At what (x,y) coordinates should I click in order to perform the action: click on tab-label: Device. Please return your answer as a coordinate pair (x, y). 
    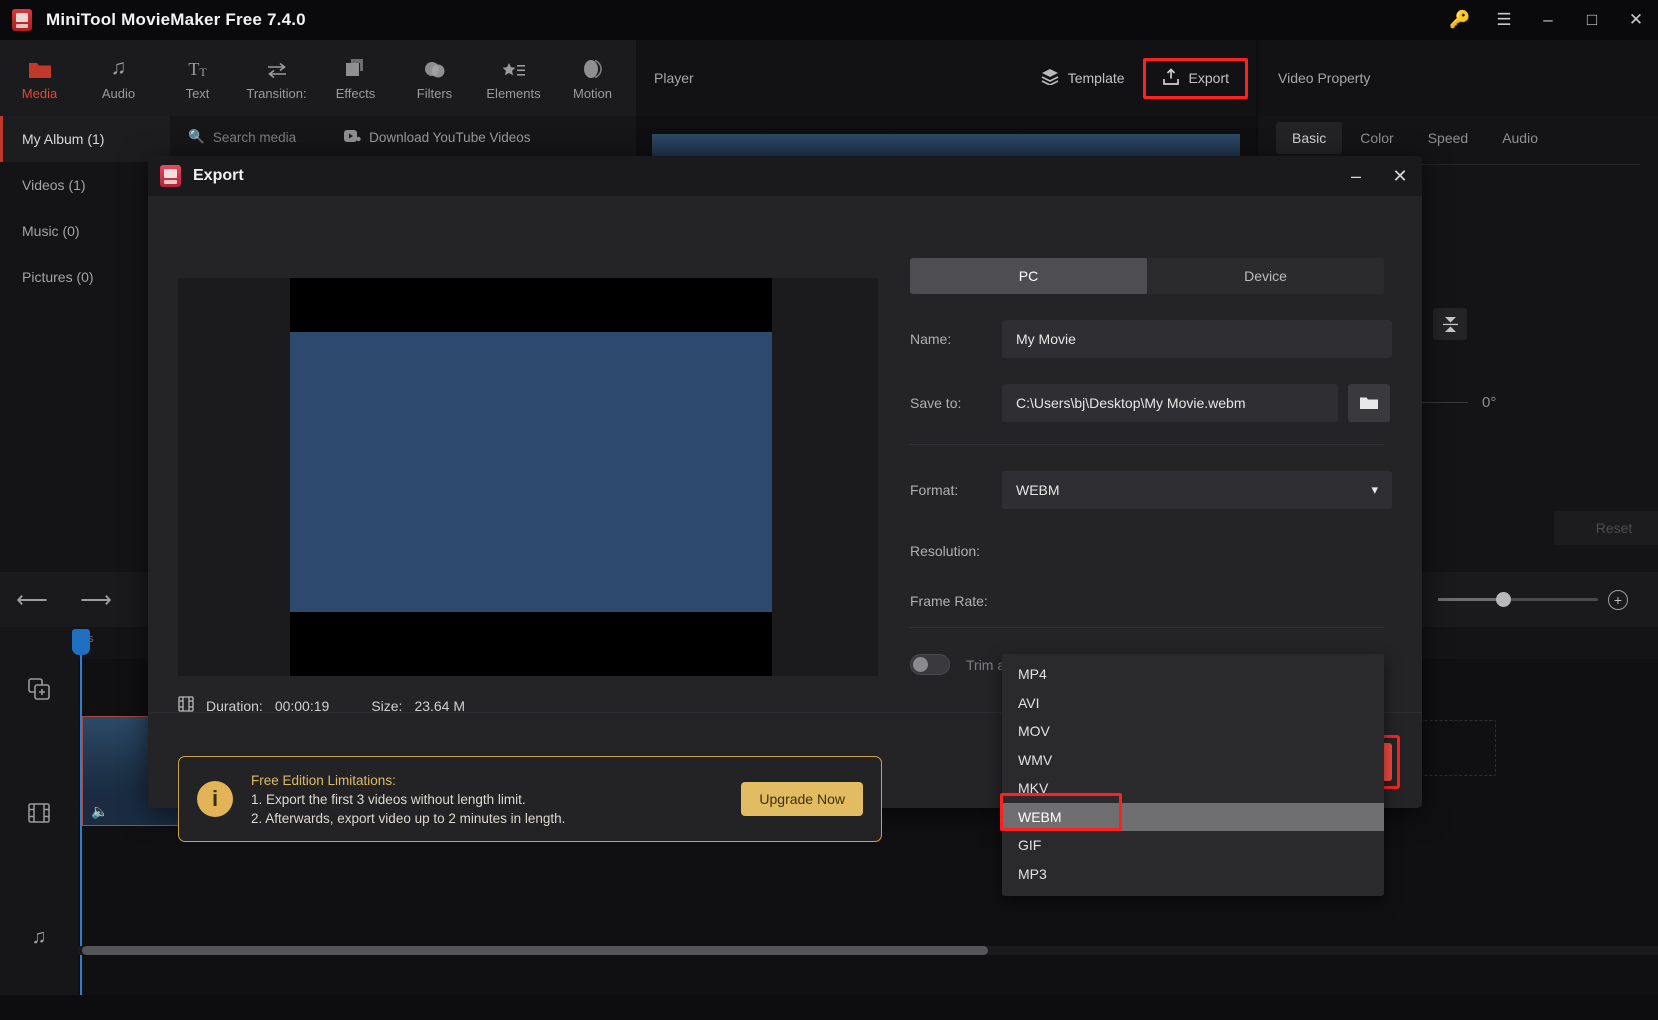
    Looking at the image, I should click on (1265, 276).